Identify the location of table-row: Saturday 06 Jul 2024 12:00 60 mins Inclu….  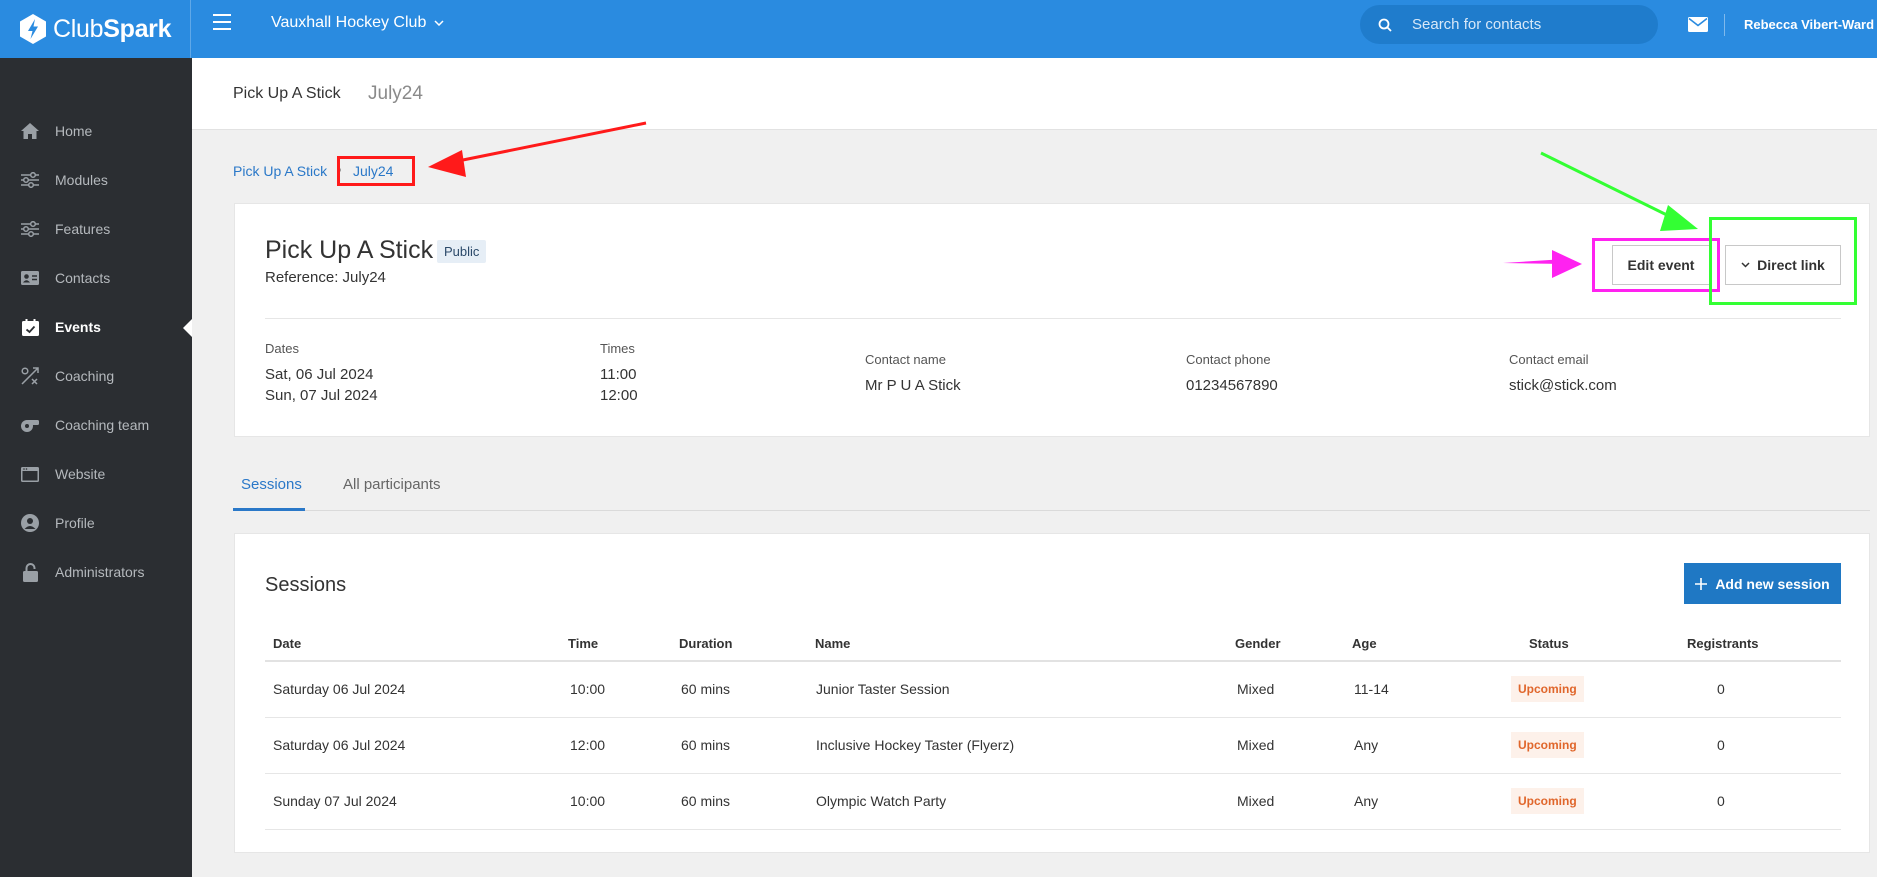
(1053, 746).